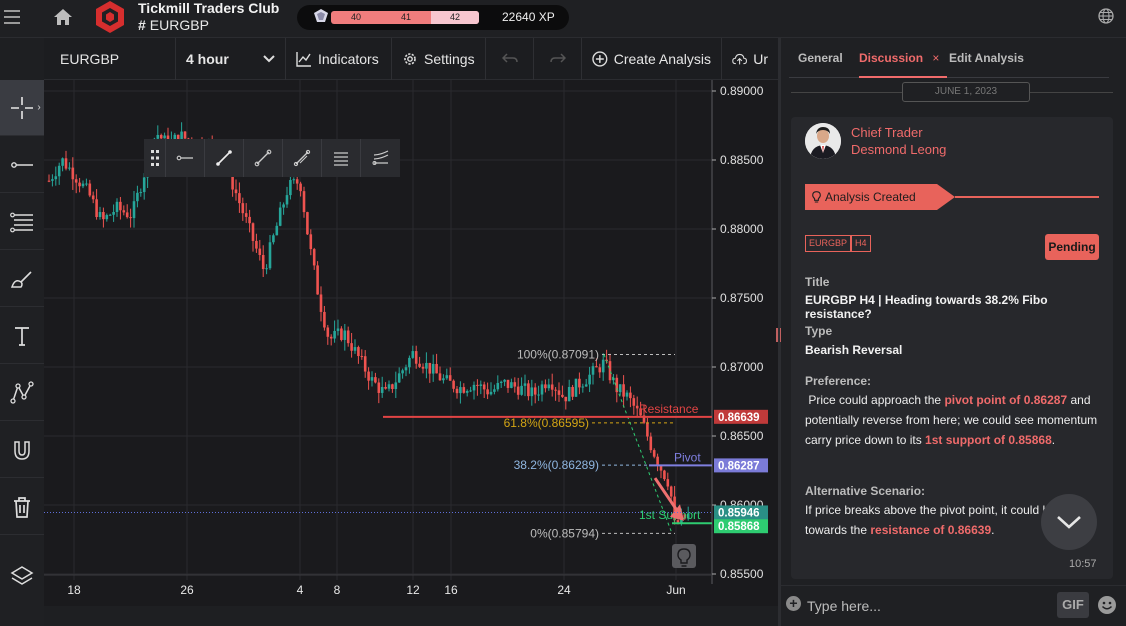 Image resolution: width=1126 pixels, height=626 pixels. Describe the element at coordinates (1107, 605) in the screenshot. I see `emoji-icon` at that location.